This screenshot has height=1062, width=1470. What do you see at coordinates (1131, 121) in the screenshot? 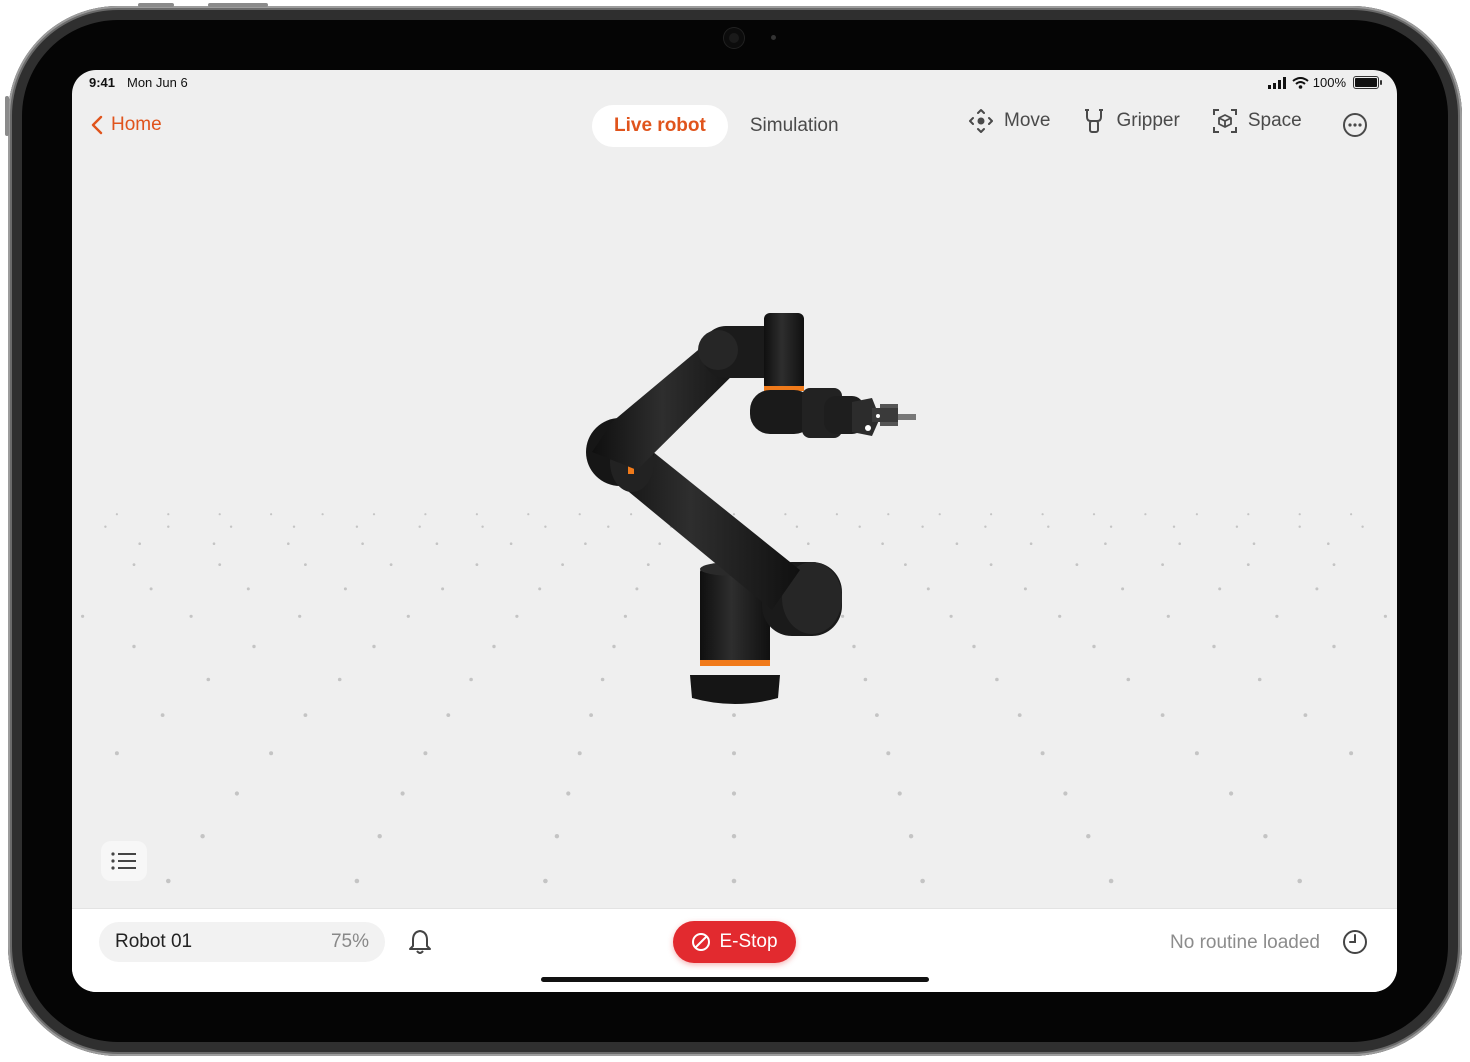
I see `gripper-button: Gripper` at bounding box center [1131, 121].